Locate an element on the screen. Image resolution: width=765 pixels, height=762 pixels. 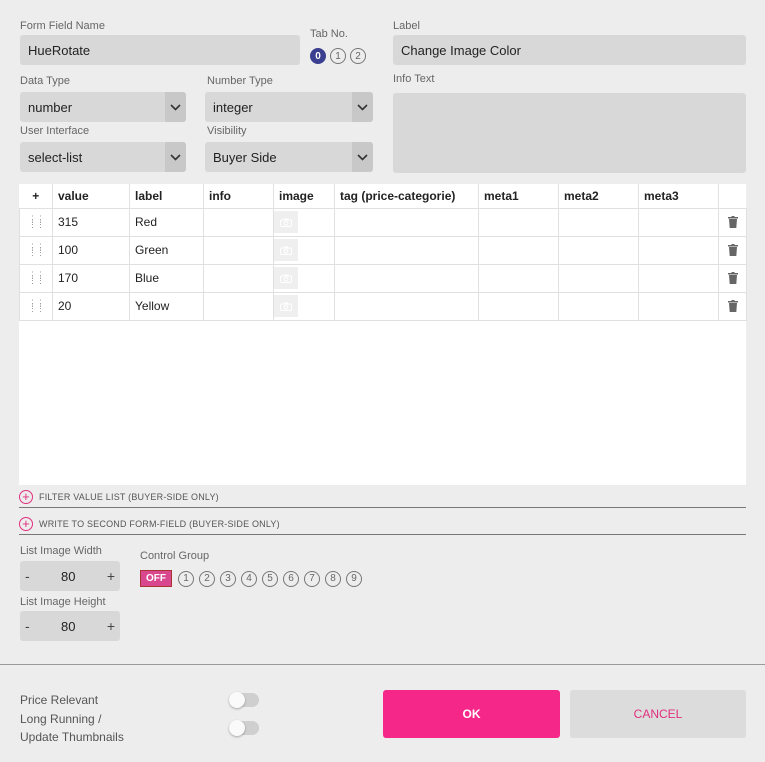
cell-label: Blue is located at coordinates (166, 278).